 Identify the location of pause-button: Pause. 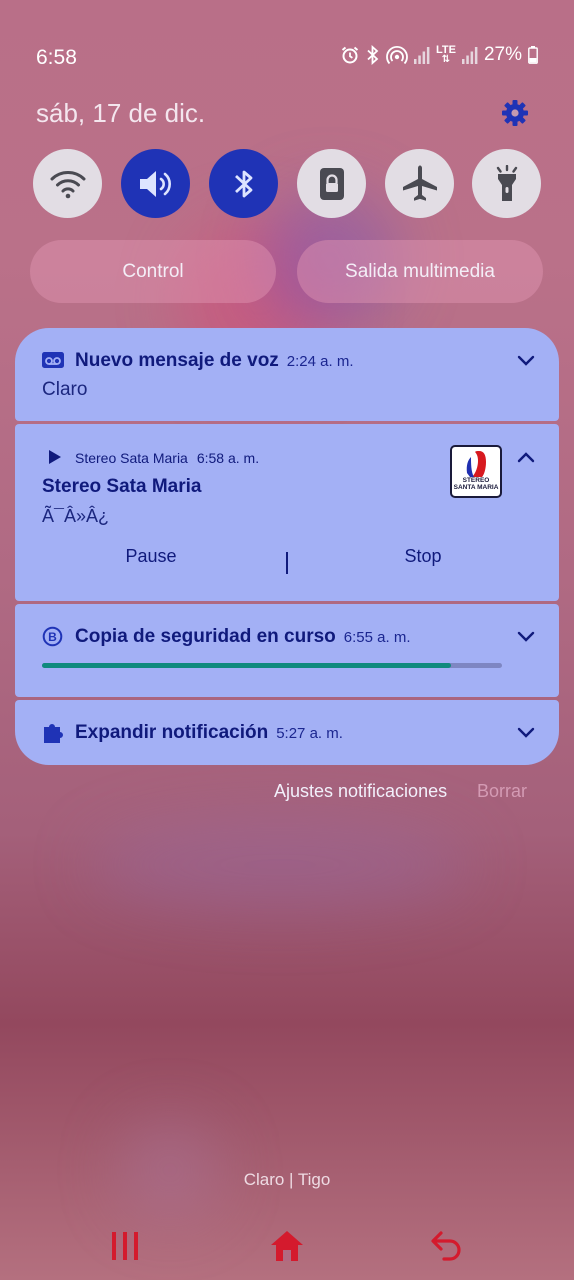
(151, 556).